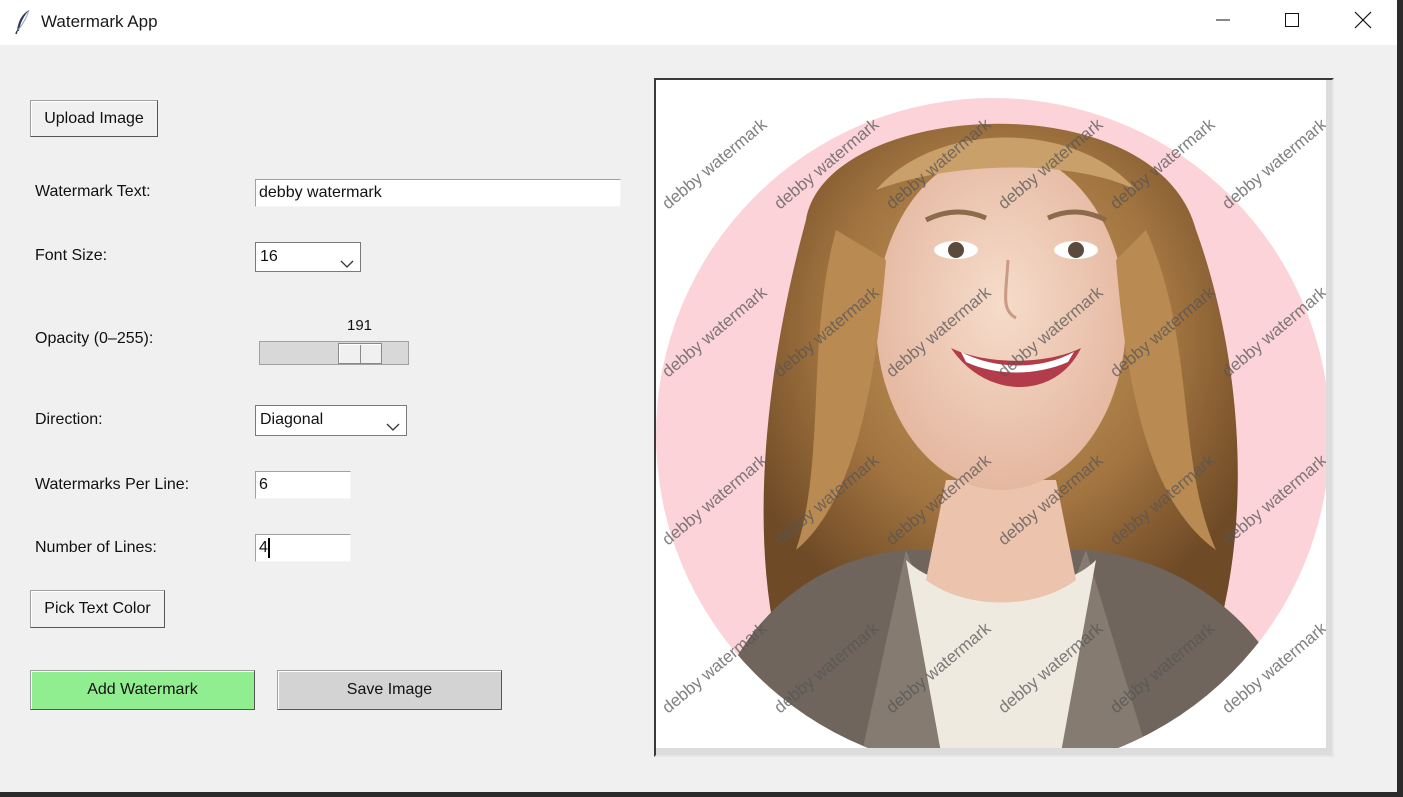  What do you see at coordinates (698, 22) in the screenshot?
I see `title-bar: Watermark App` at bounding box center [698, 22].